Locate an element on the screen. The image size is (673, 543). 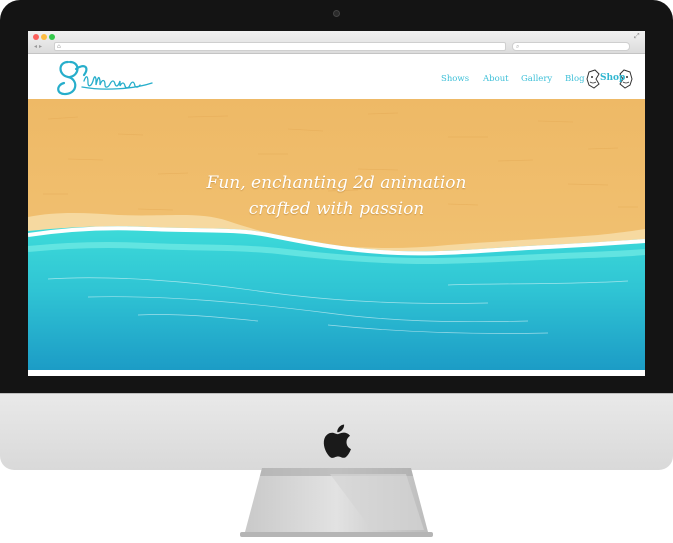
apple-logo-icon is located at coordinates (337, 441).